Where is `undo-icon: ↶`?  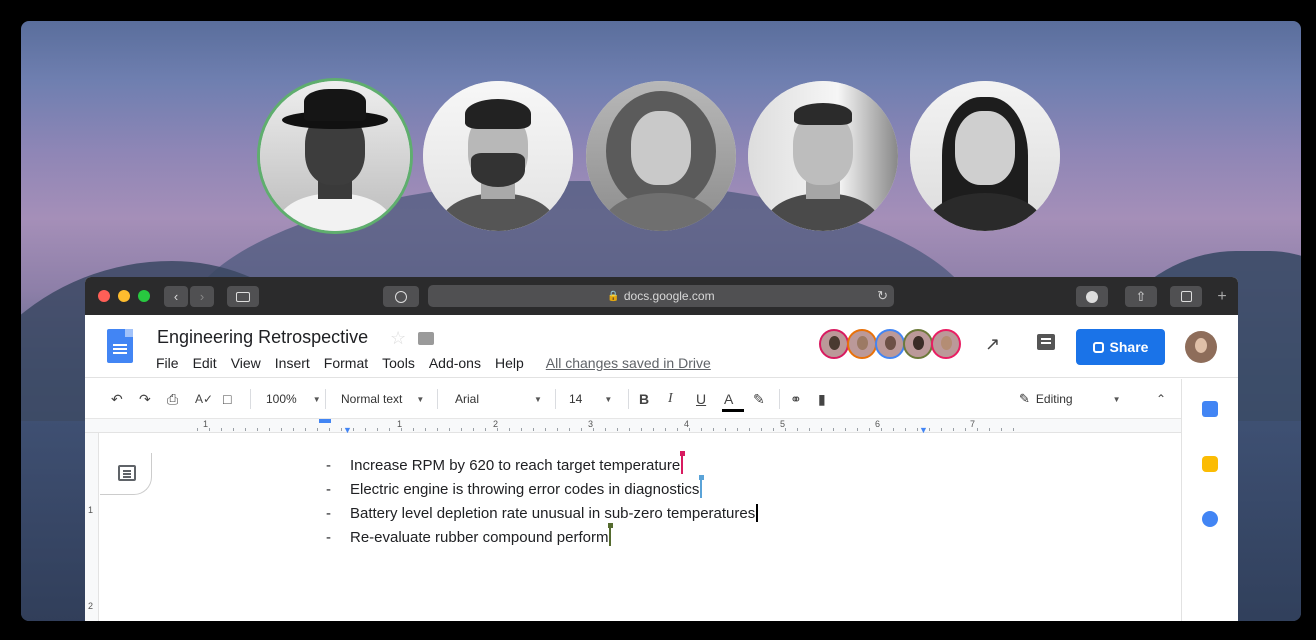 undo-icon: ↶ is located at coordinates (117, 399).